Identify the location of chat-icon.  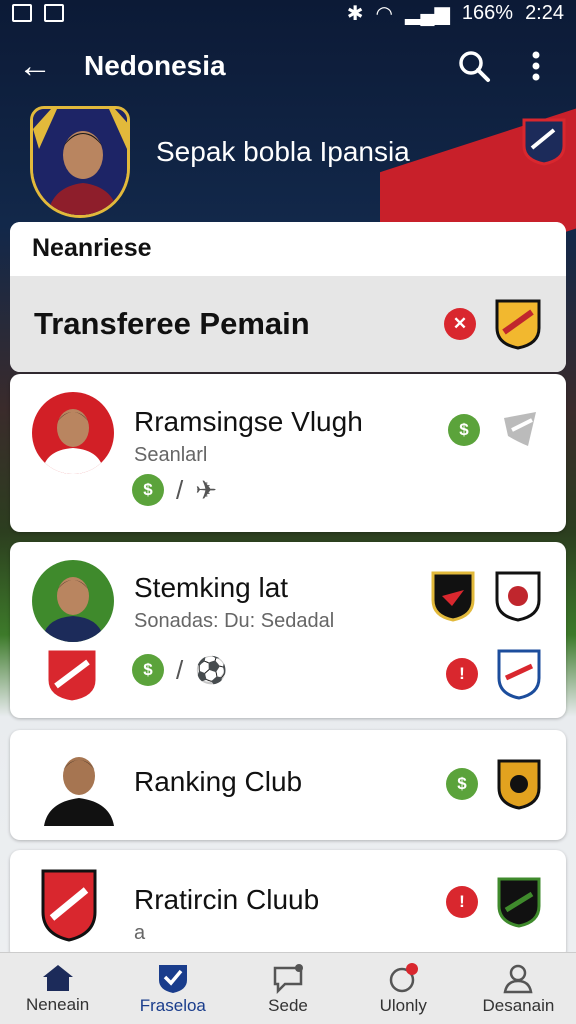
(288, 978).